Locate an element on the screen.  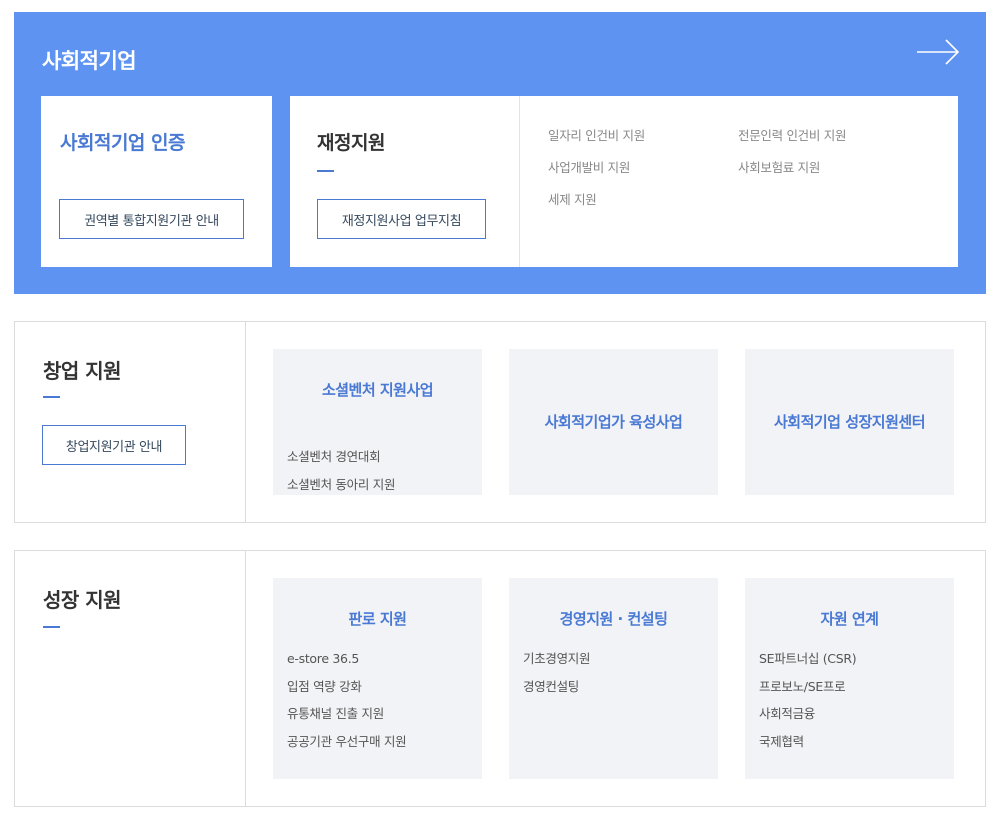
list-item: 기초경영지원 is located at coordinates (557, 659).